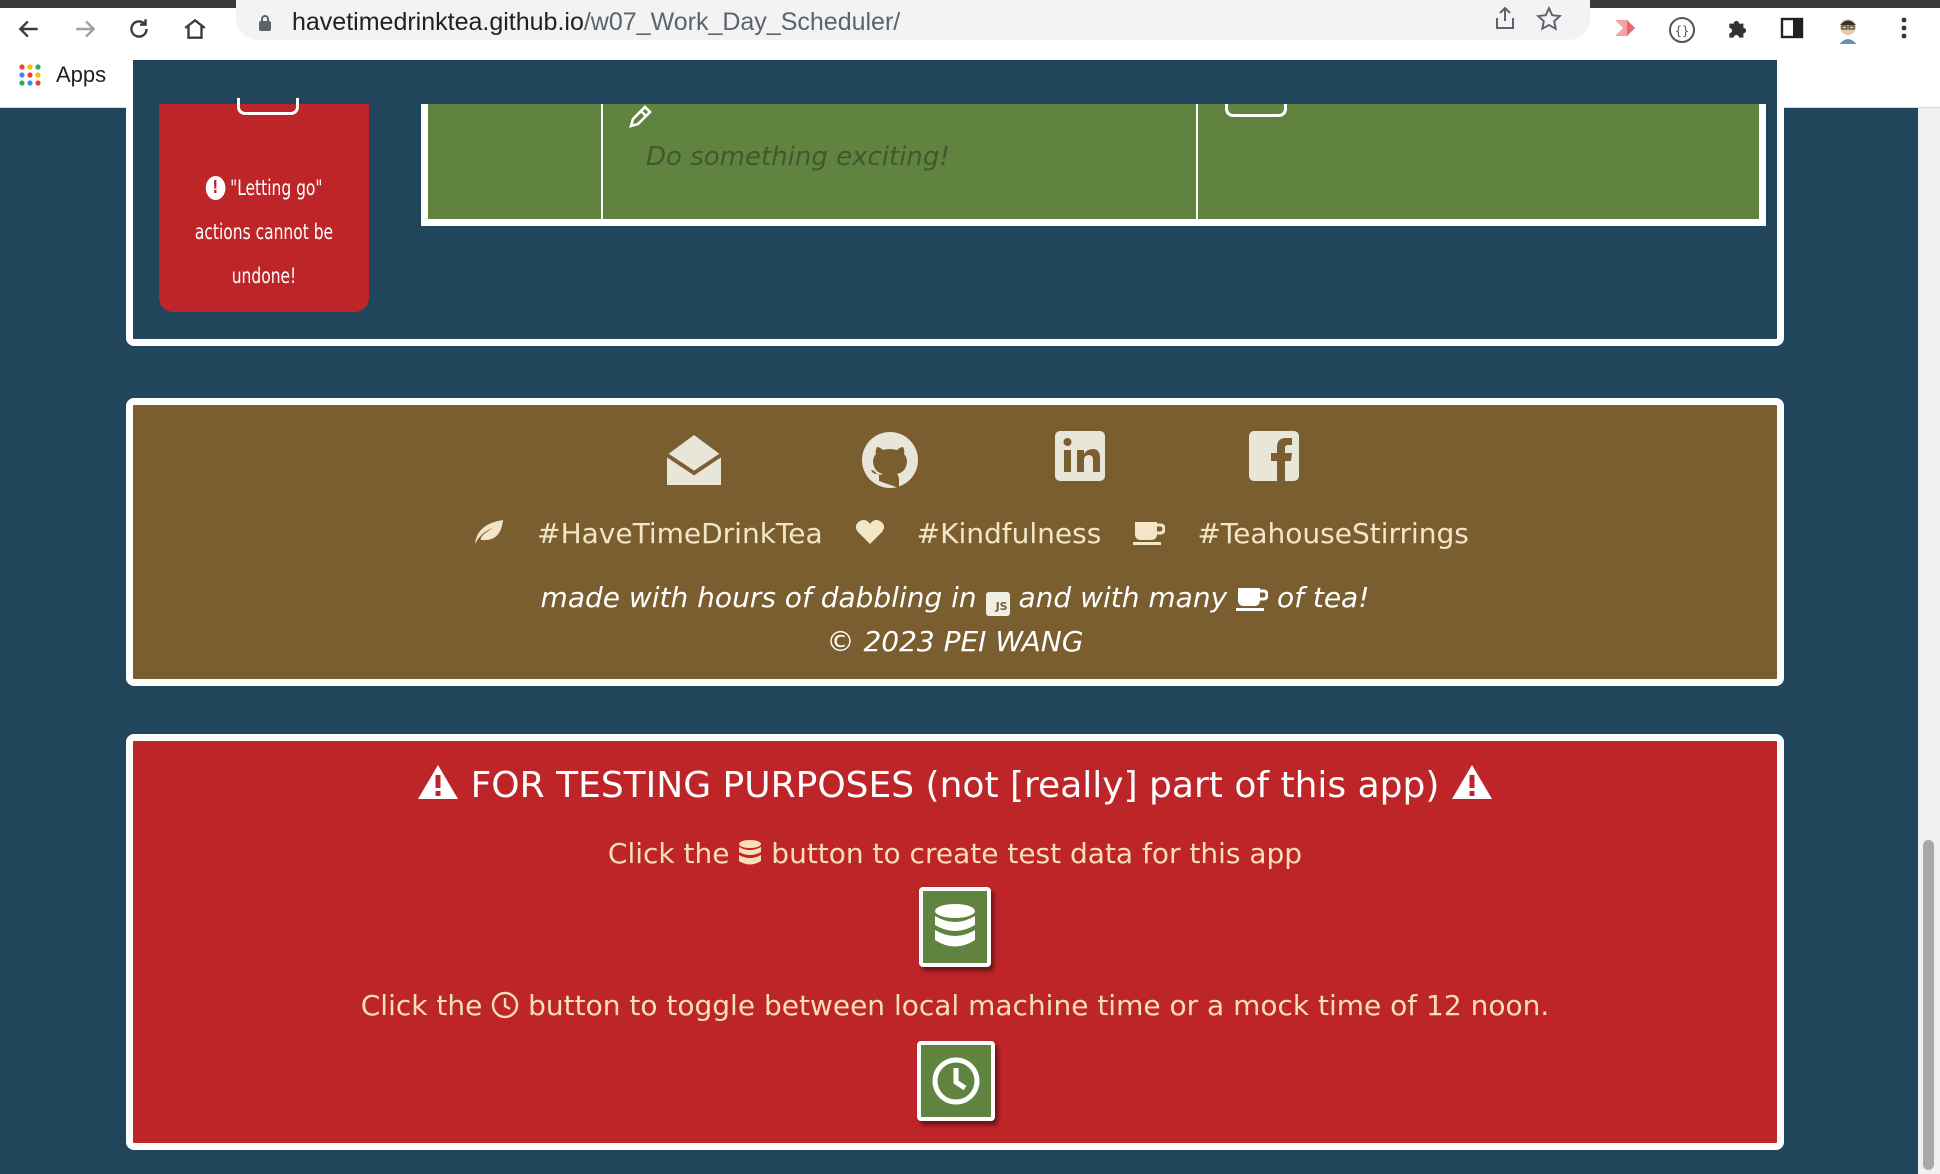  What do you see at coordinates (1009, 533) in the screenshot?
I see `hashtag-kindfulness: #Kindfulness` at bounding box center [1009, 533].